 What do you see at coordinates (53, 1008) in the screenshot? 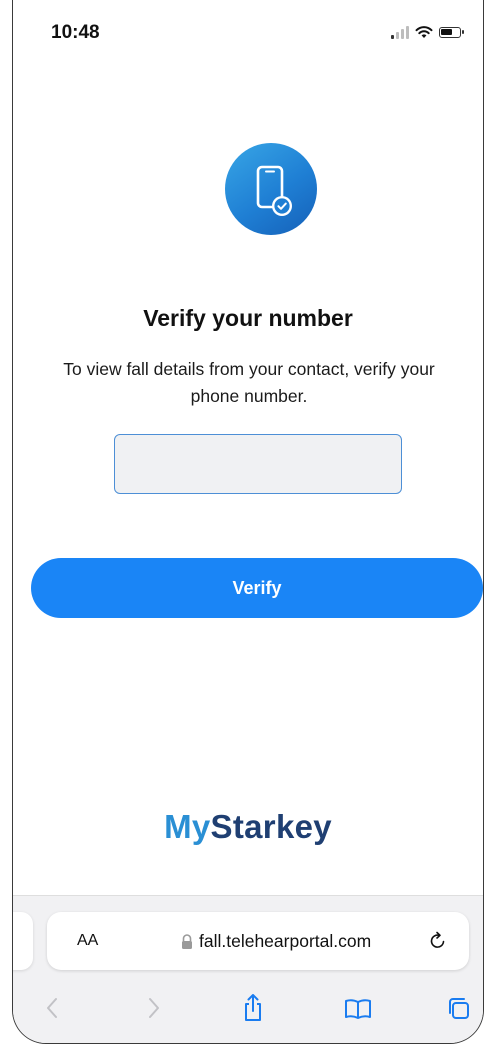
I see `back-icon` at bounding box center [53, 1008].